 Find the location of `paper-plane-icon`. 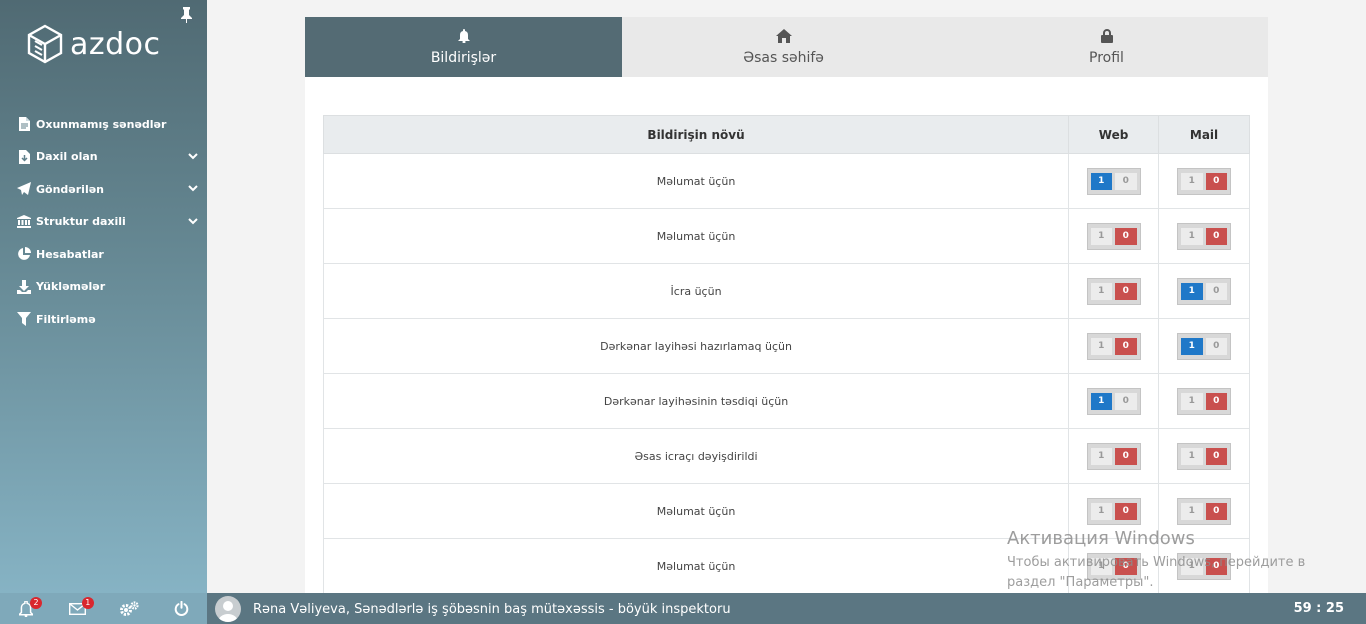

paper-plane-icon is located at coordinates (24, 189).